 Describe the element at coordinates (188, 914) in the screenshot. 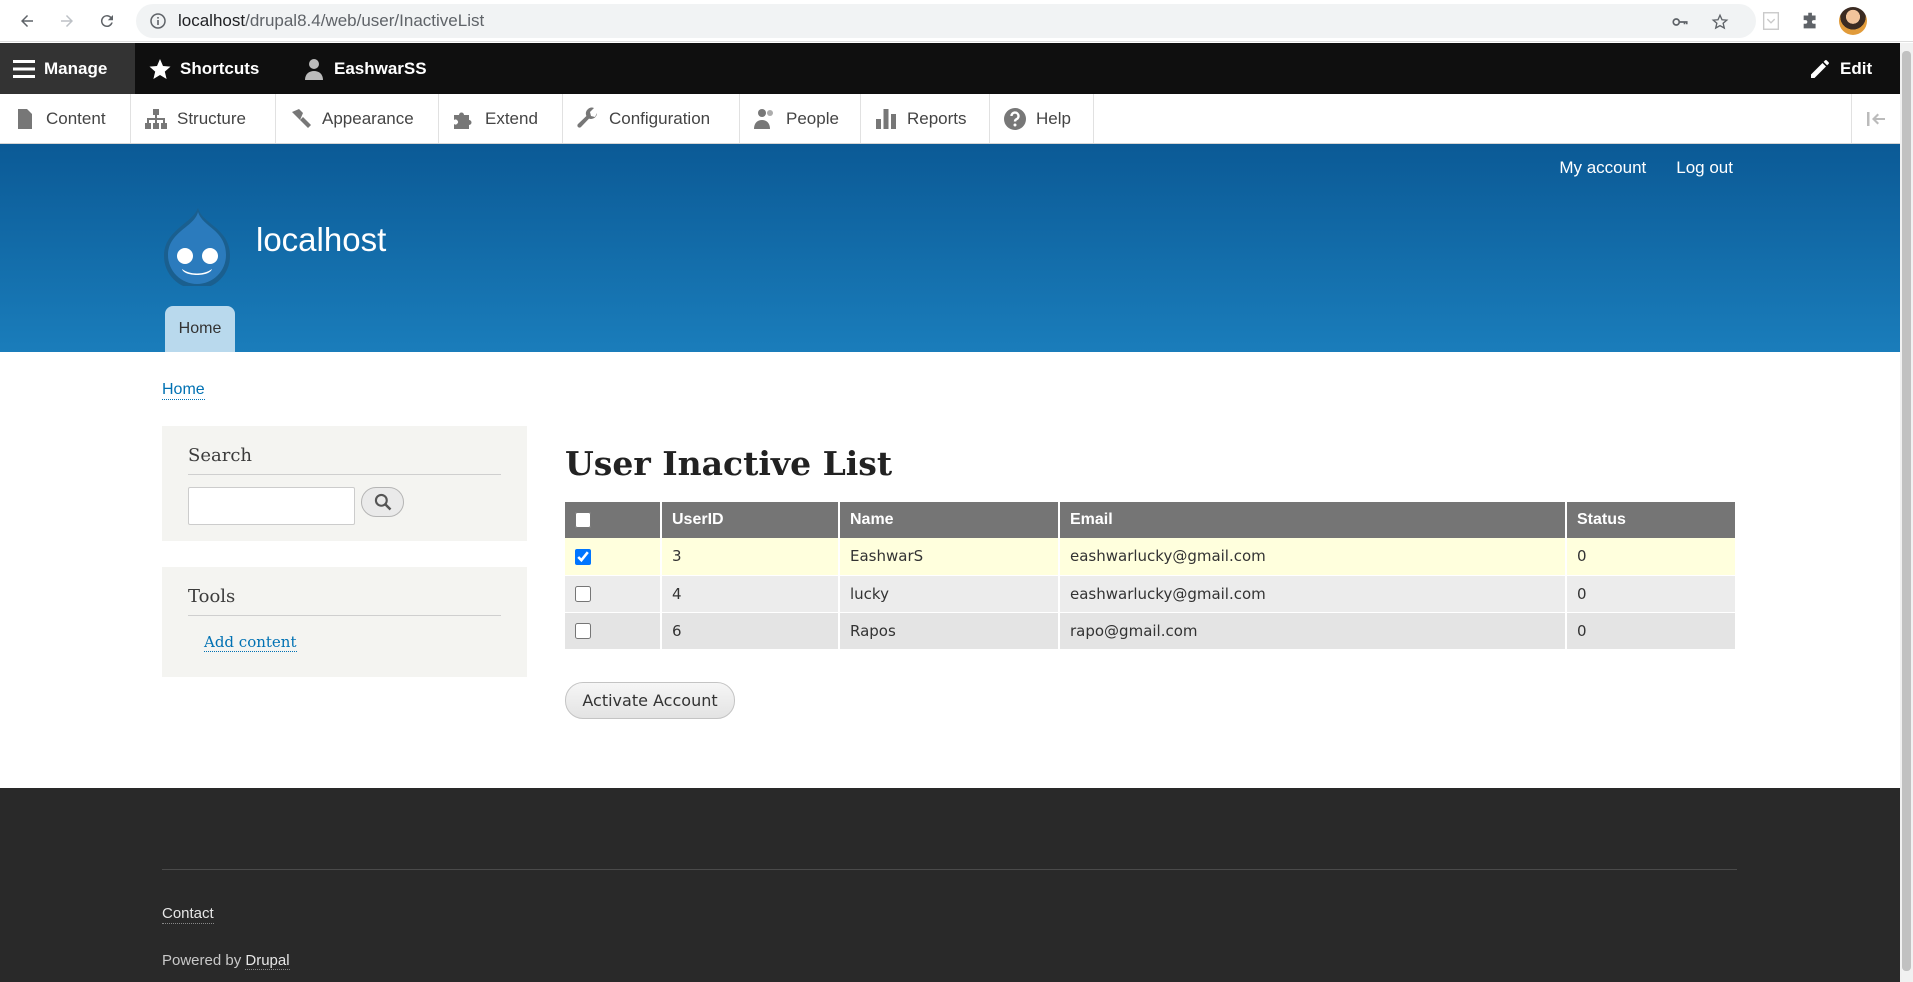

I see `contact-link: Contact` at that location.